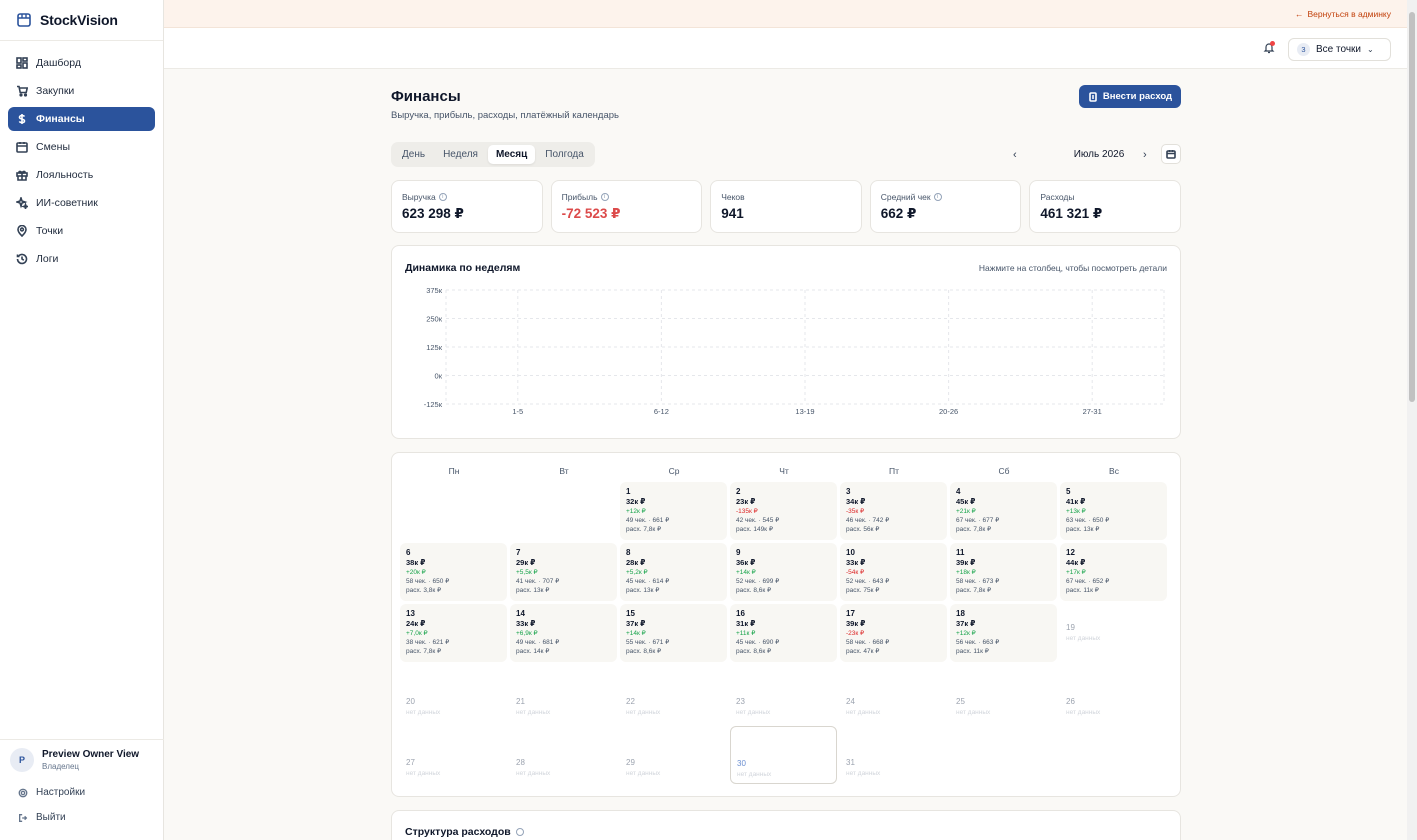  Describe the element at coordinates (673, 694) in the screenshot. I see `calendar-day: 22 нет данных` at that location.